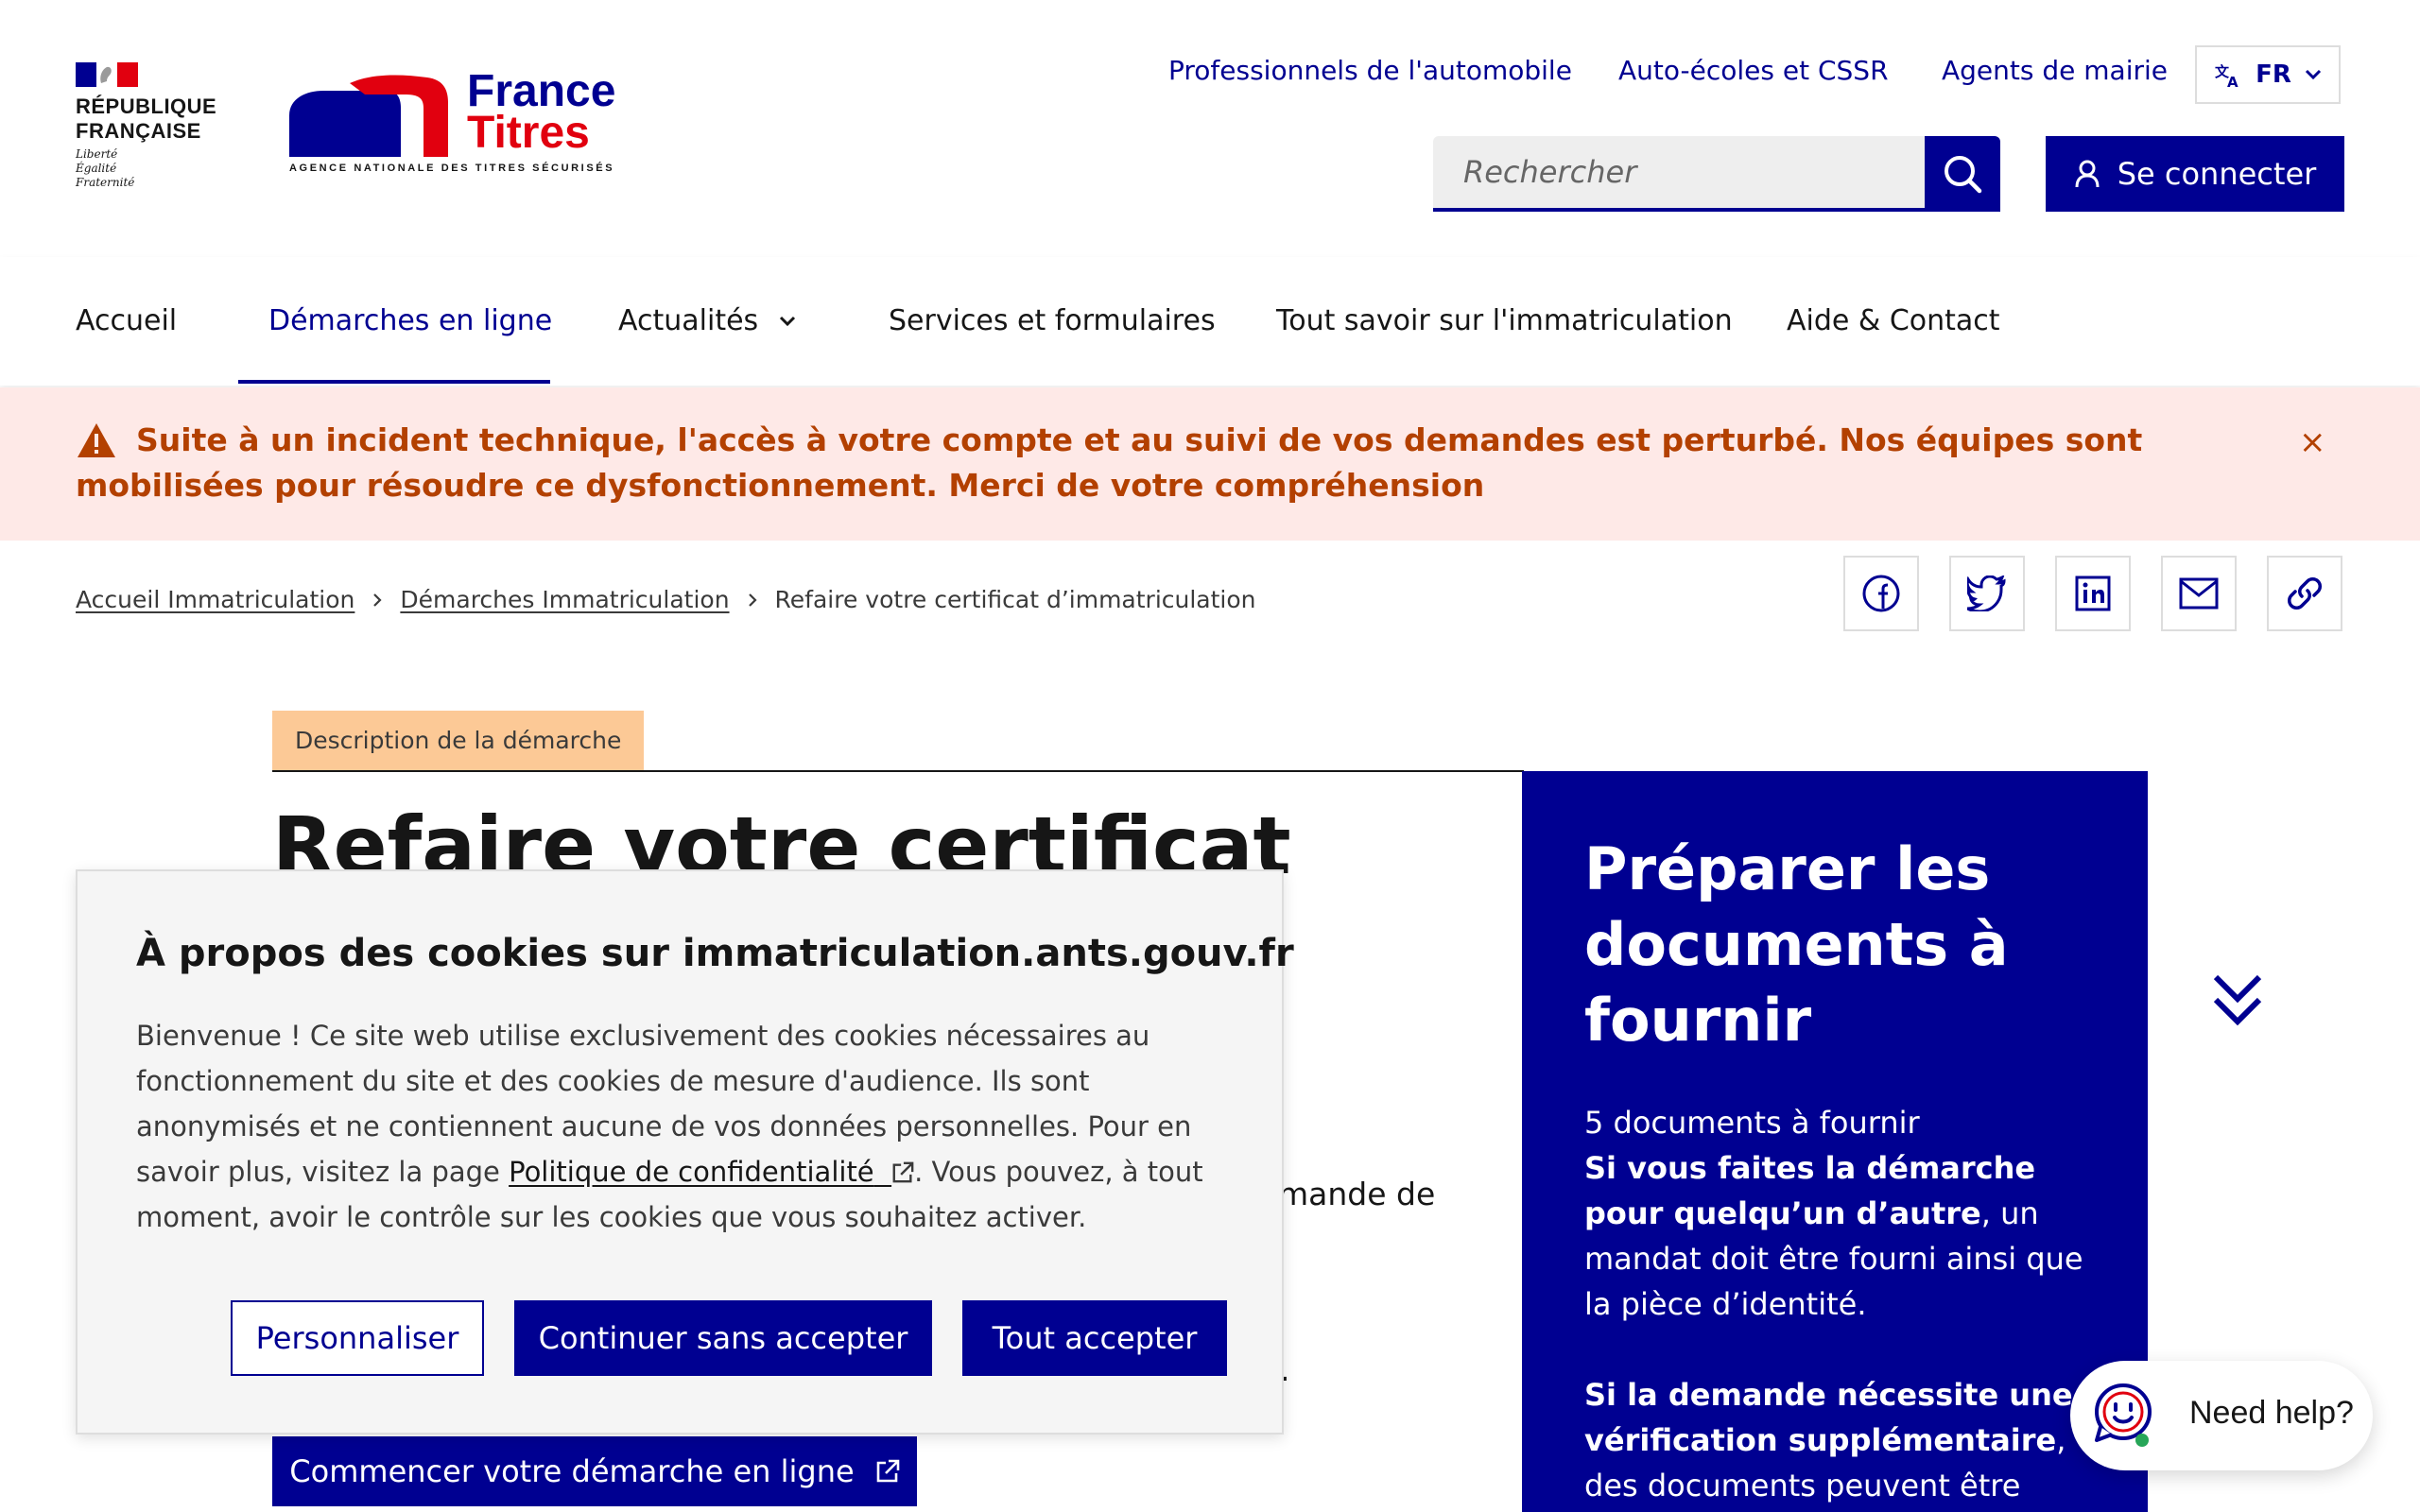 The width and height of the screenshot is (2420, 1512). I want to click on procedure-tag: Description de la démarche, so click(458, 741).